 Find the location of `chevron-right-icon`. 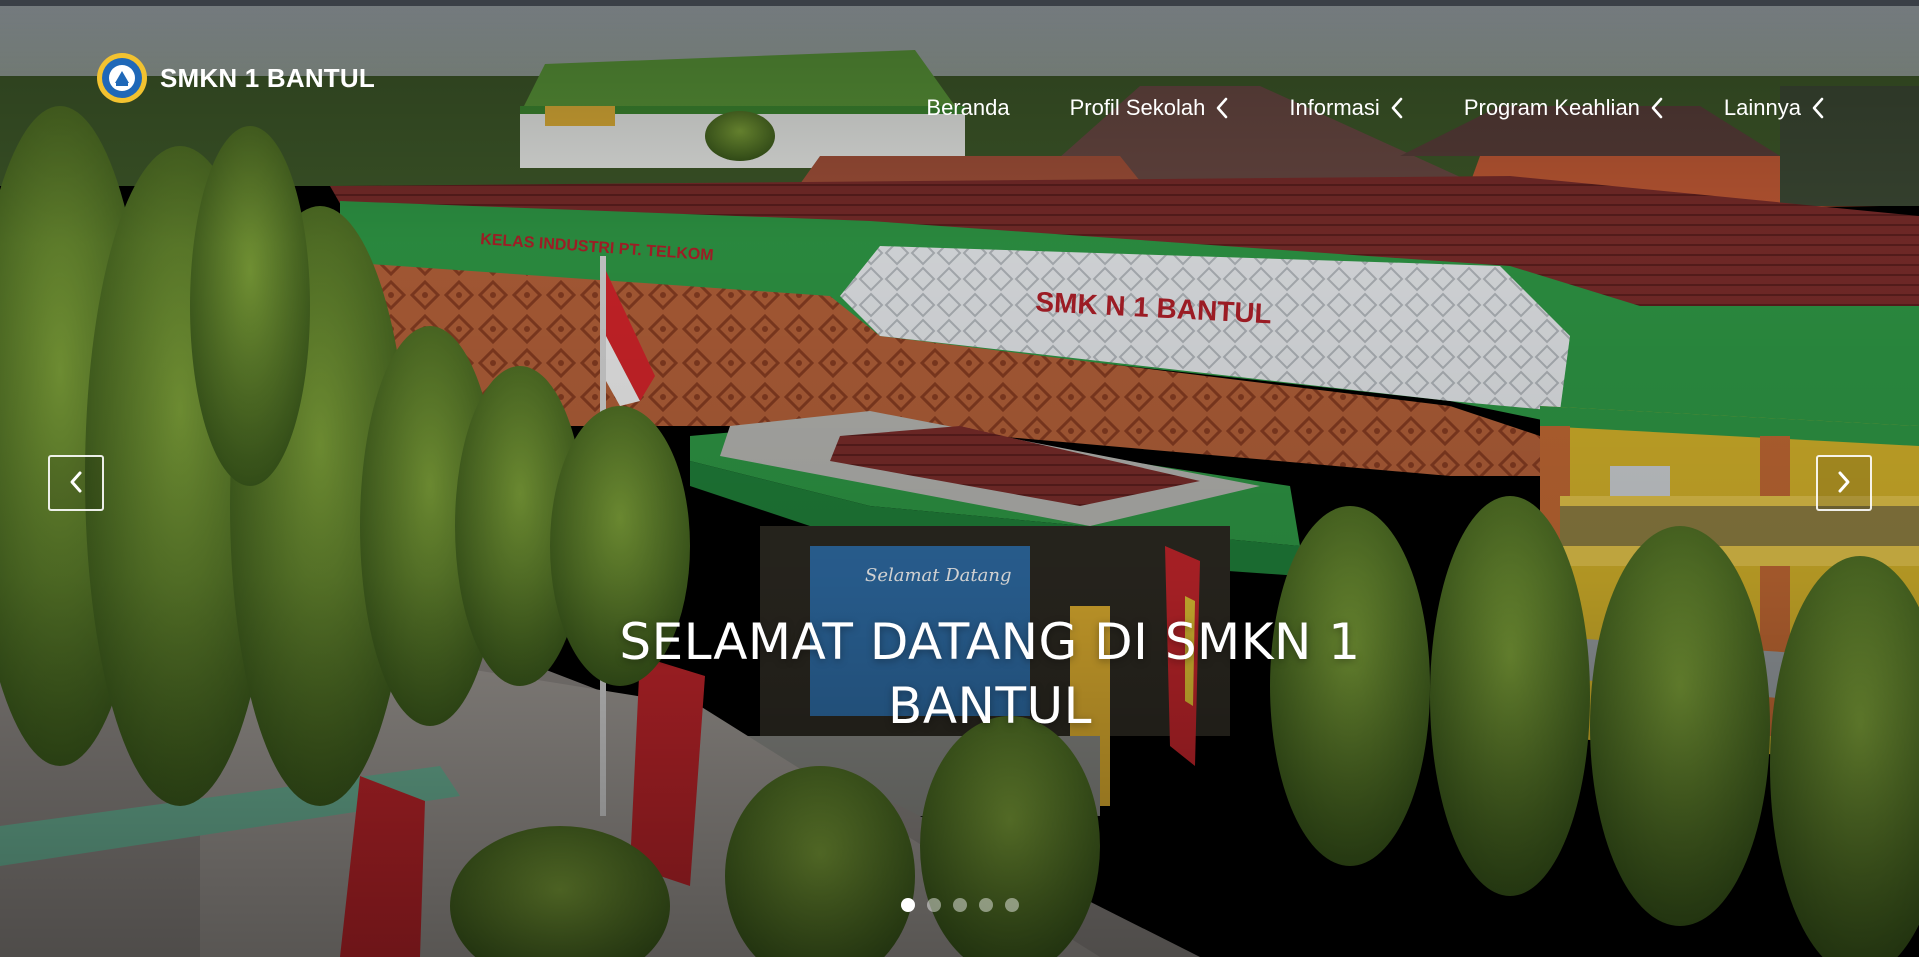

chevron-right-icon is located at coordinates (1844, 483).